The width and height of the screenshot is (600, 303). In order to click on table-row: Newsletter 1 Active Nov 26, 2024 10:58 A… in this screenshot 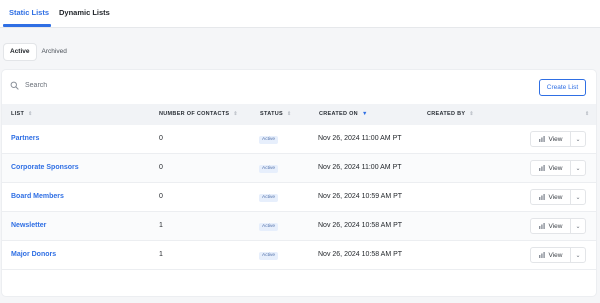, I will do `click(299, 226)`.